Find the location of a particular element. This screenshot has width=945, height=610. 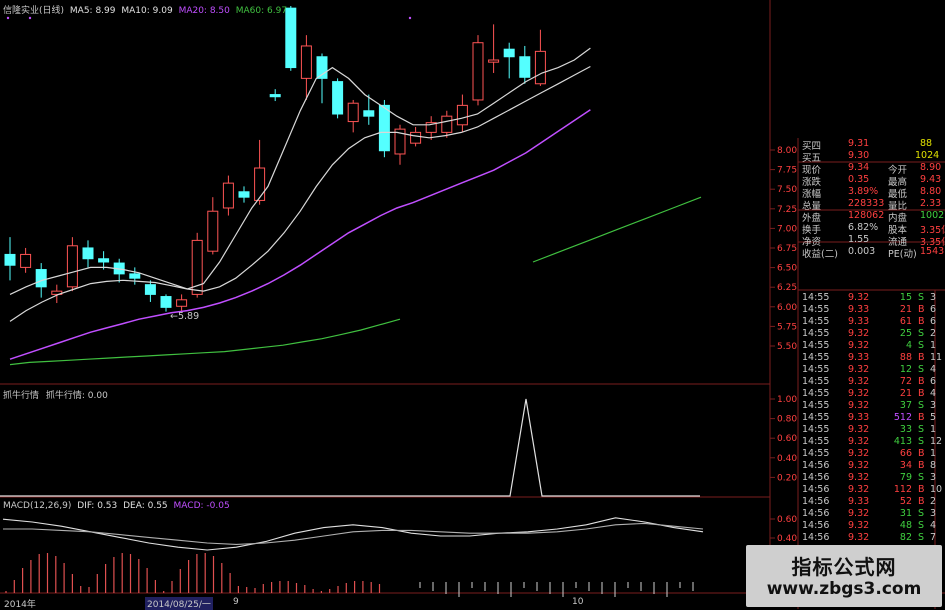

indicator-title: 抓牛行情 is located at coordinates (21, 396).